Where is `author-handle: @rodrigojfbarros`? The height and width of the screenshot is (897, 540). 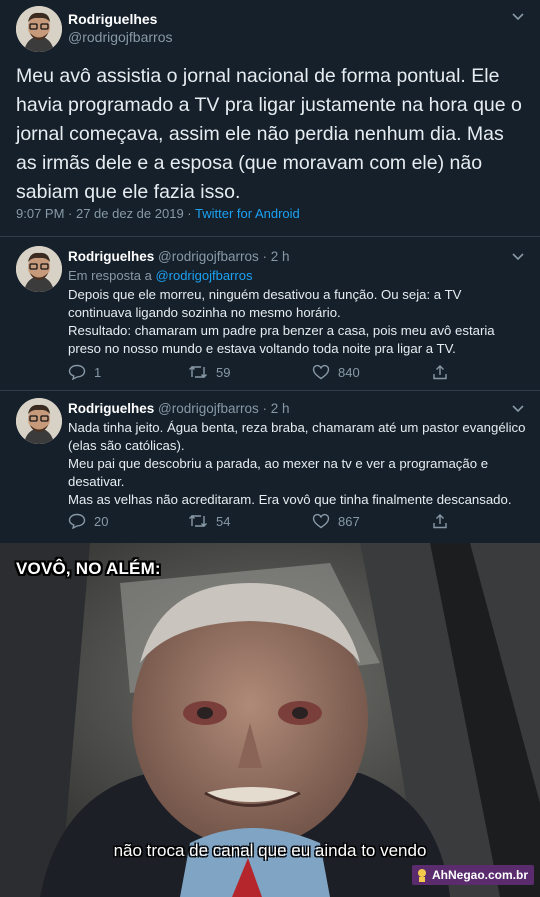 author-handle: @rodrigojfbarros is located at coordinates (120, 37).